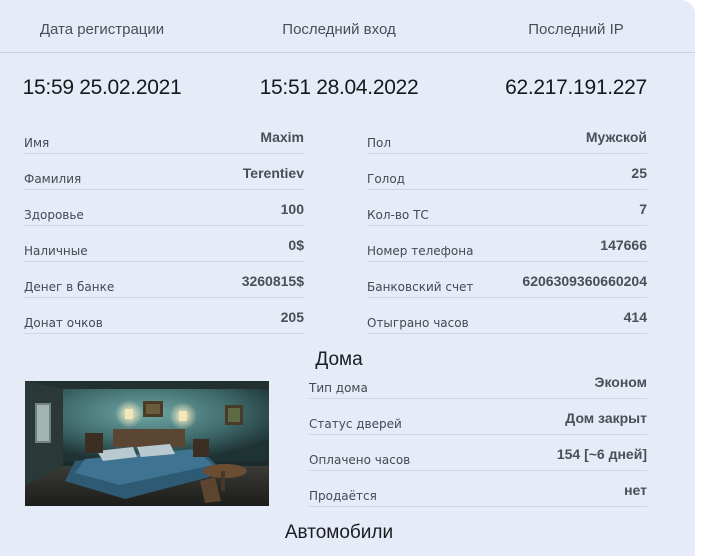 This screenshot has width=703, height=556. What do you see at coordinates (507, 248) in the screenshot?
I see `info-row-phone: Номер телефона 147666` at bounding box center [507, 248].